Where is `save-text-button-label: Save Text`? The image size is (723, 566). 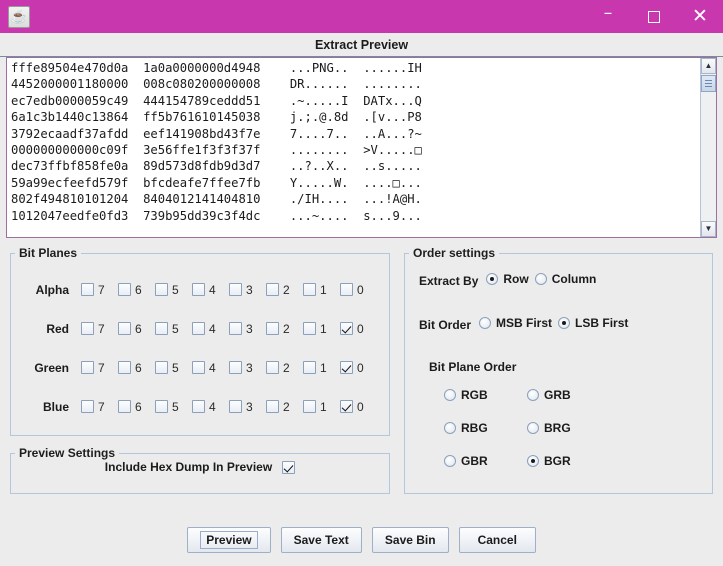 save-text-button-label: Save Text is located at coordinates (321, 540).